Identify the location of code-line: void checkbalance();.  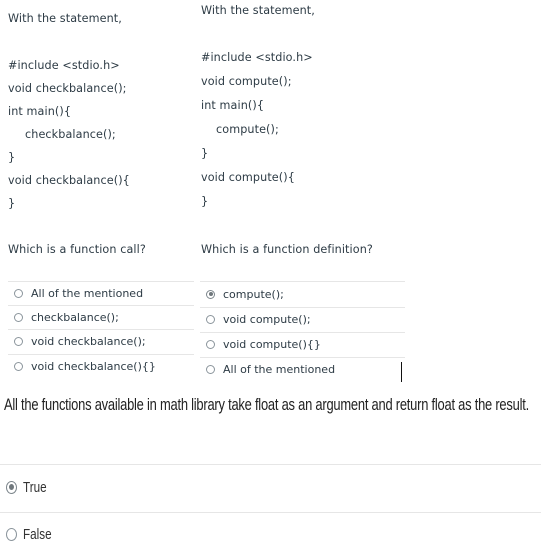
(67, 88).